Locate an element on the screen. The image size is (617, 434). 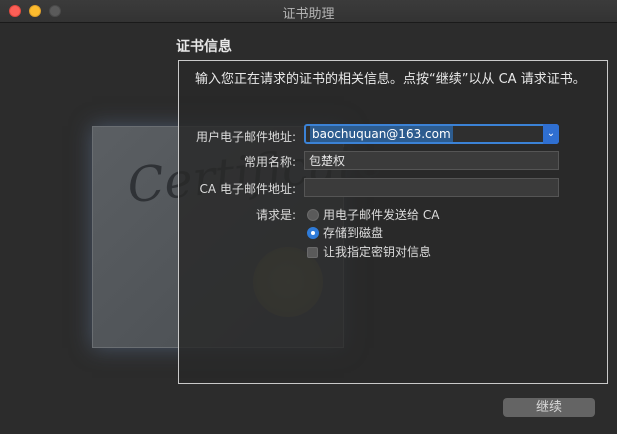
intro-text: 输入您正在请求的证书的相关信息。点按“继续”以从 CA 请求证书。 is located at coordinates (390, 79).